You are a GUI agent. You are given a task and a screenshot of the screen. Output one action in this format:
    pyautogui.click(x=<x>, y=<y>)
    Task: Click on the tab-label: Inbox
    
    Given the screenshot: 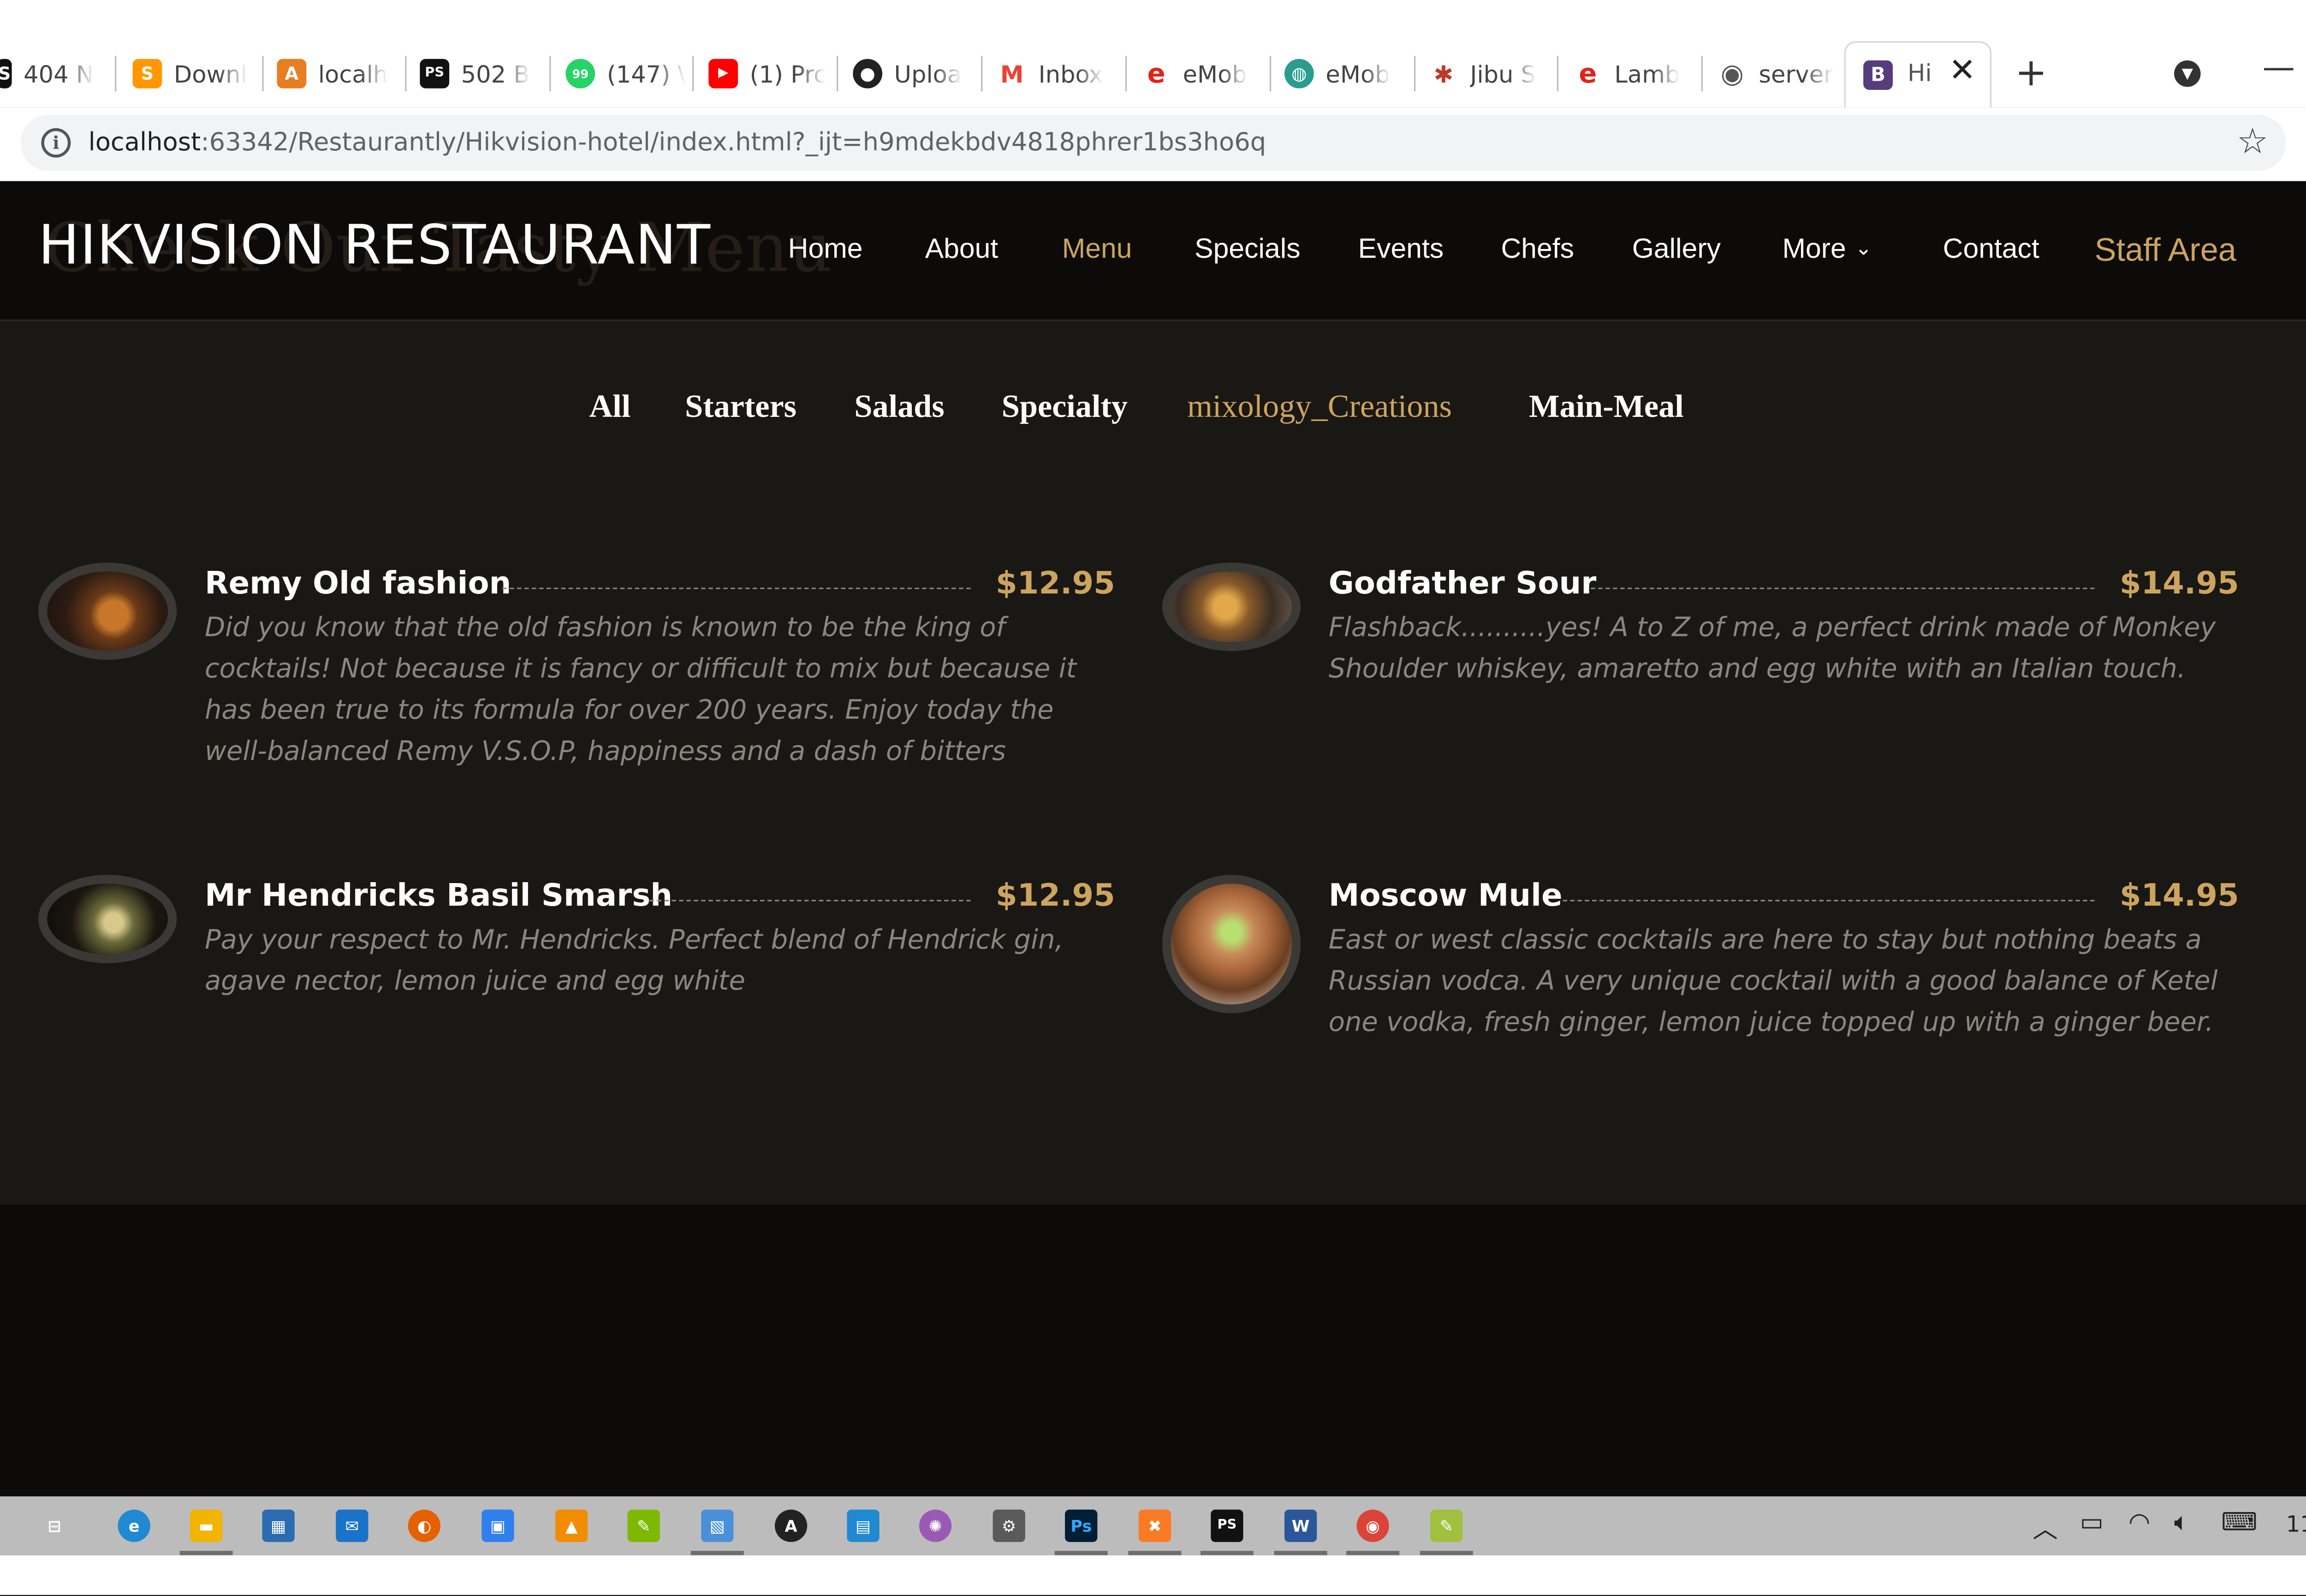 What is the action you would take?
    pyautogui.click(x=1070, y=73)
    